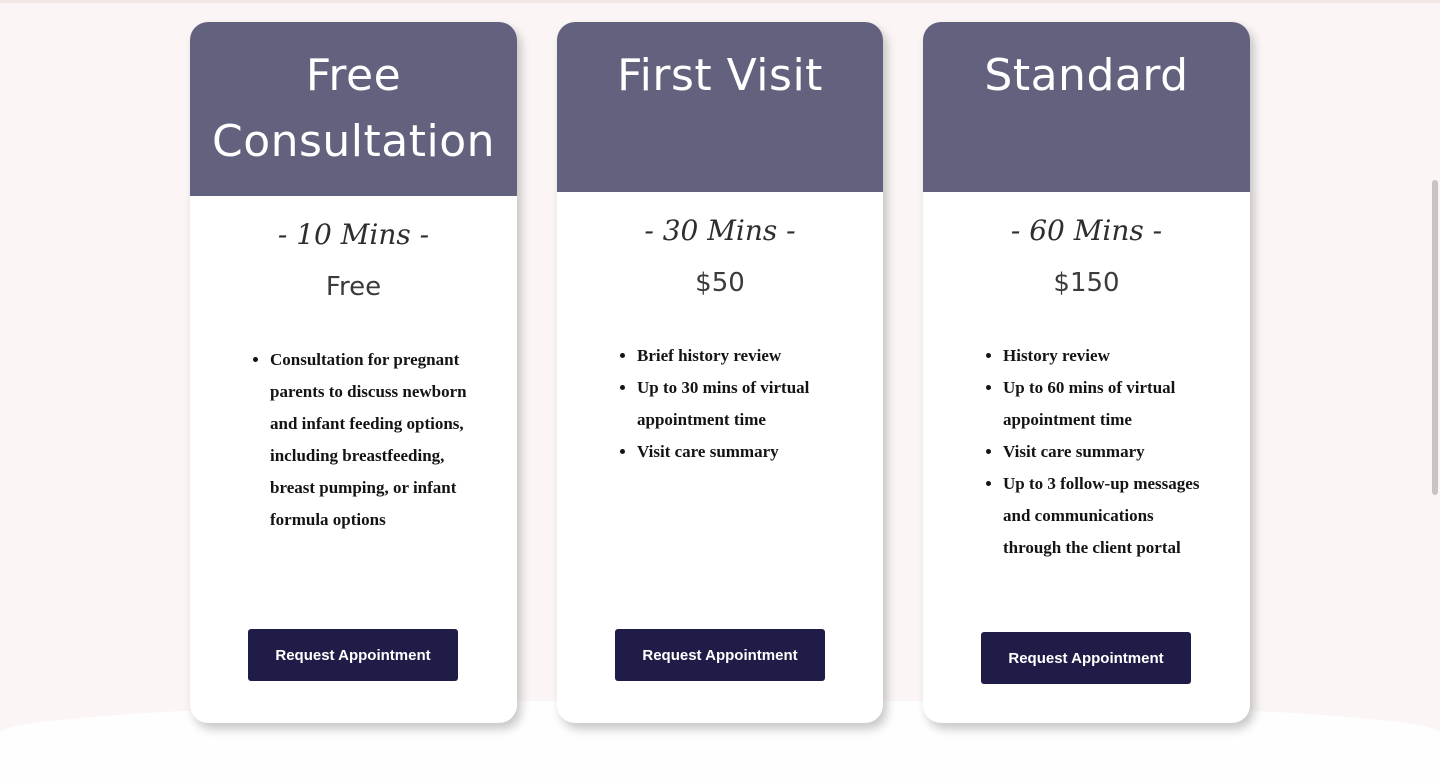 Image resolution: width=1440 pixels, height=784 pixels. Describe the element at coordinates (720, 230) in the screenshot. I see `plan-duration: - 30 Mins -` at that location.